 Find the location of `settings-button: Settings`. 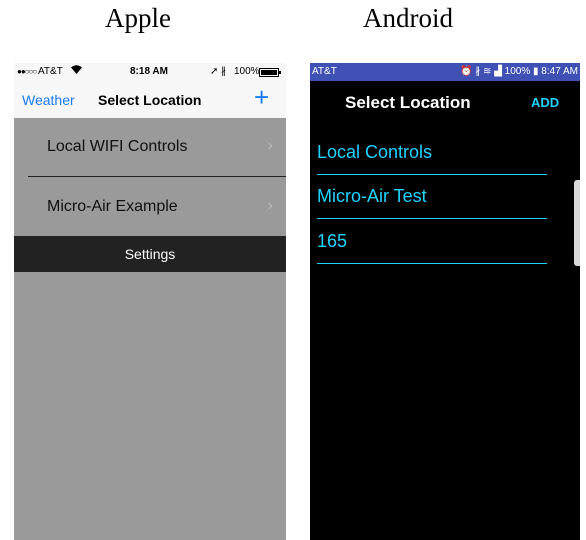

settings-button: Settings is located at coordinates (150, 254).